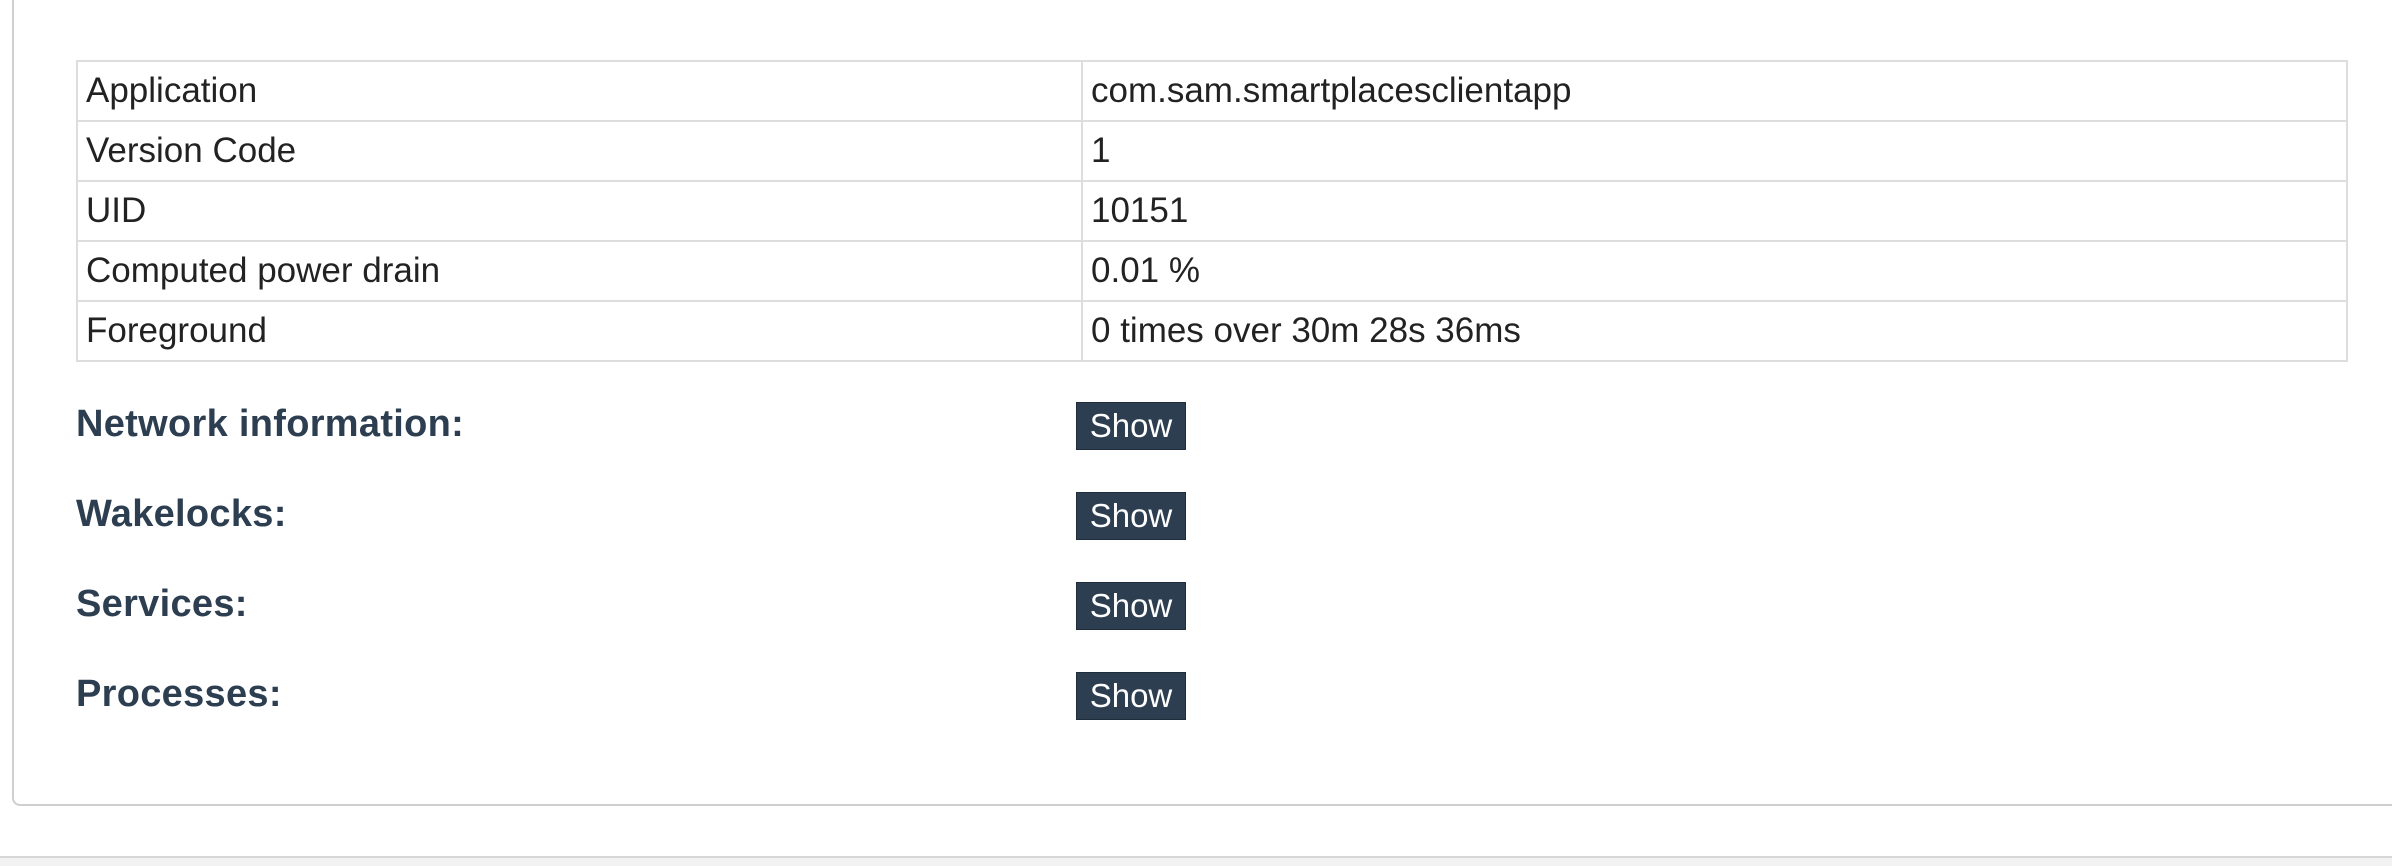 This screenshot has height=866, width=2392. Describe the element at coordinates (1714, 211) in the screenshot. I see `row-value: 10151` at that location.